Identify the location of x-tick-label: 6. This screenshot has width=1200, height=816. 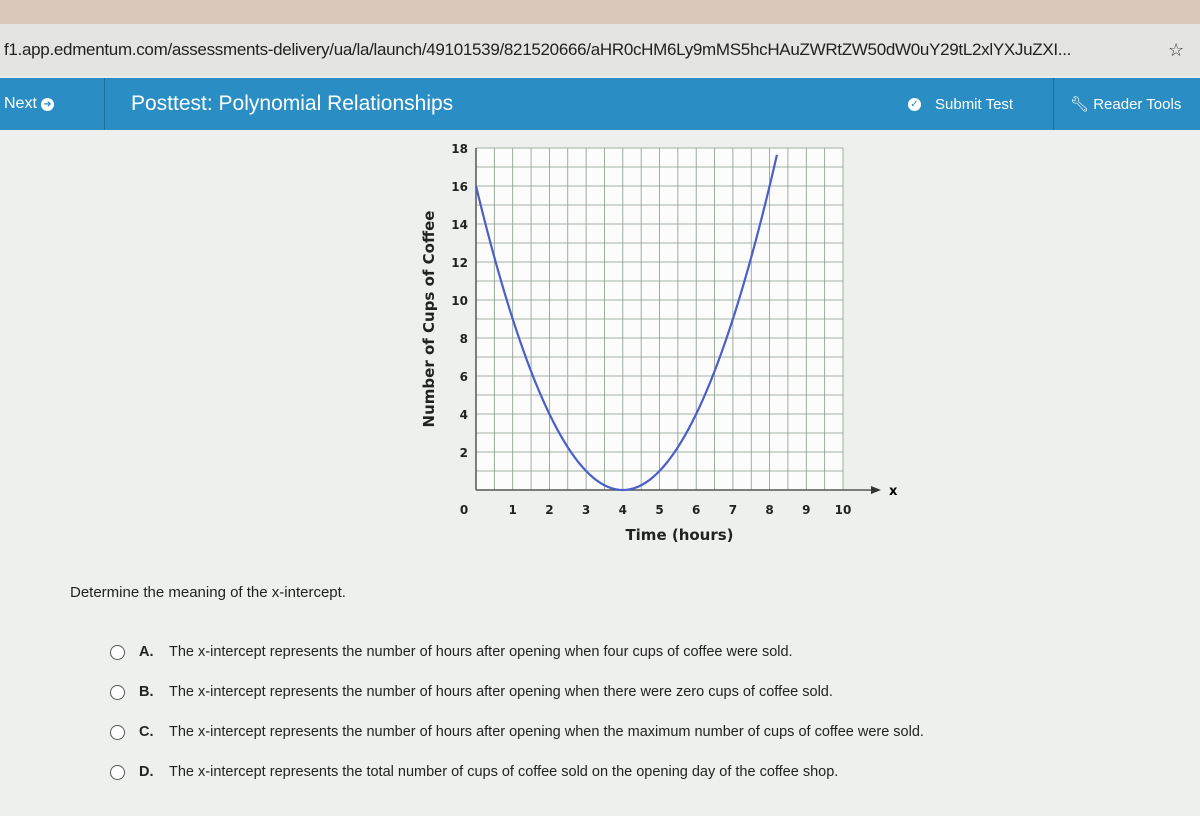
(696, 510).